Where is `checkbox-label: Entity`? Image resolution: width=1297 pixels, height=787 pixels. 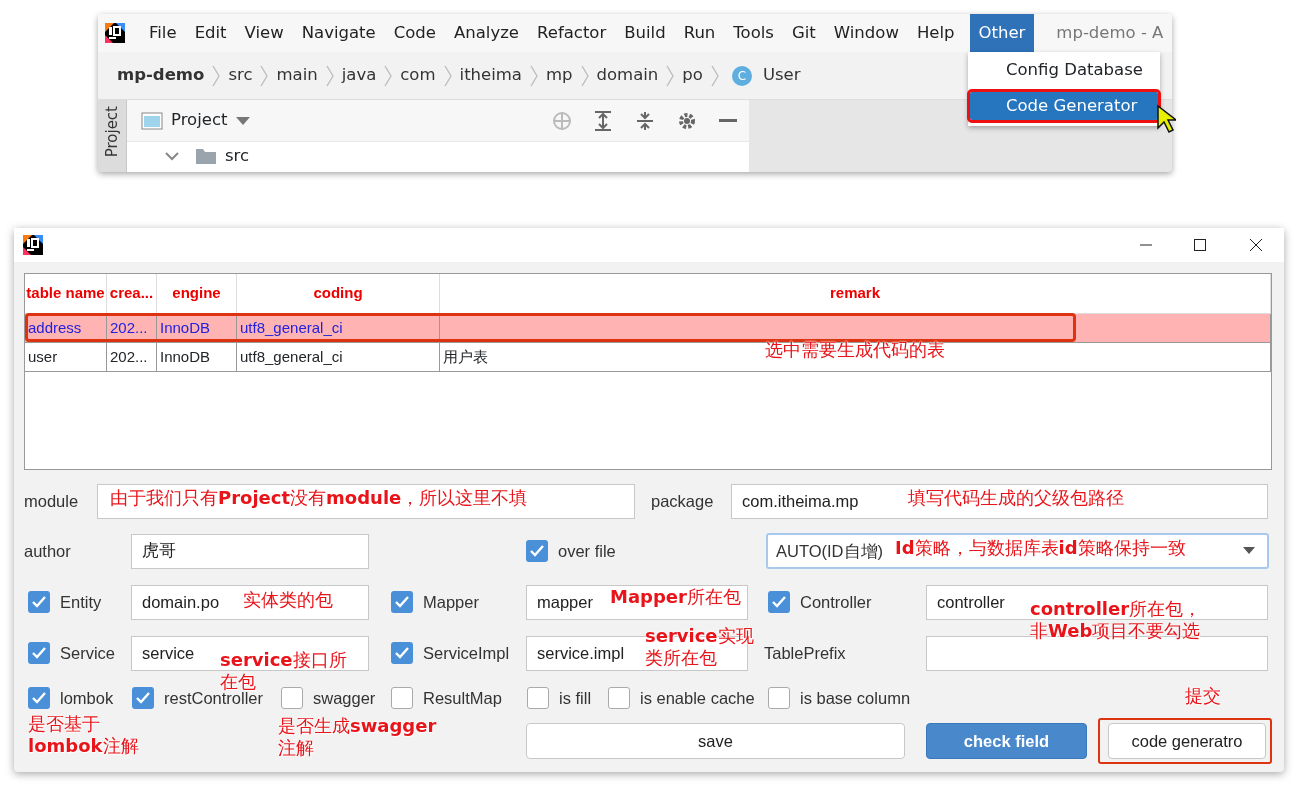 checkbox-label: Entity is located at coordinates (81, 602).